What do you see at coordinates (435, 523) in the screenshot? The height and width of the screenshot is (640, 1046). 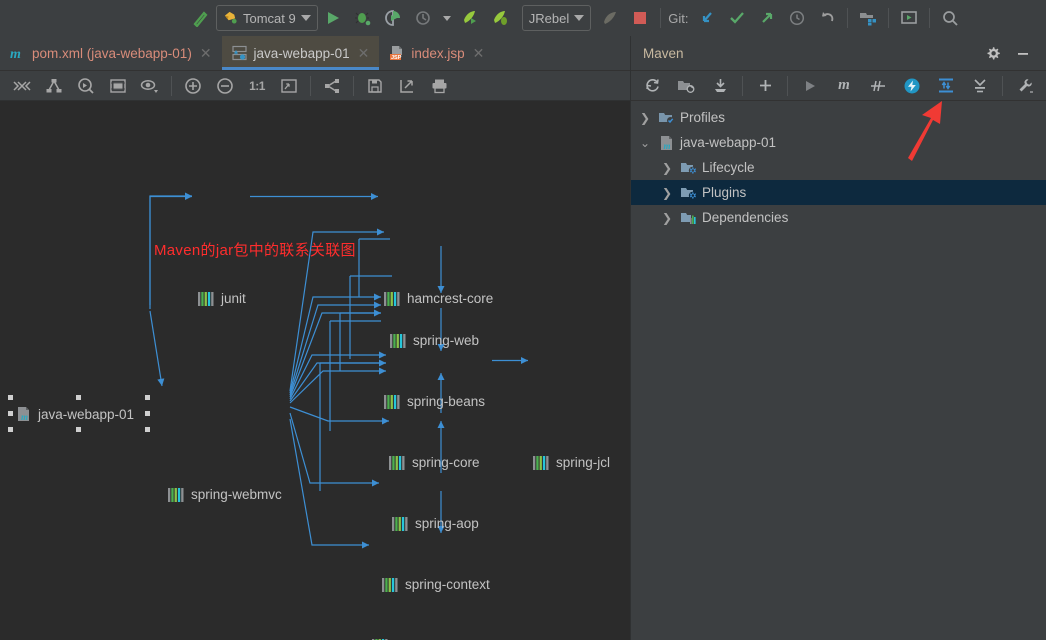 I see `diagram-node-spring-aop: spring-aop` at bounding box center [435, 523].